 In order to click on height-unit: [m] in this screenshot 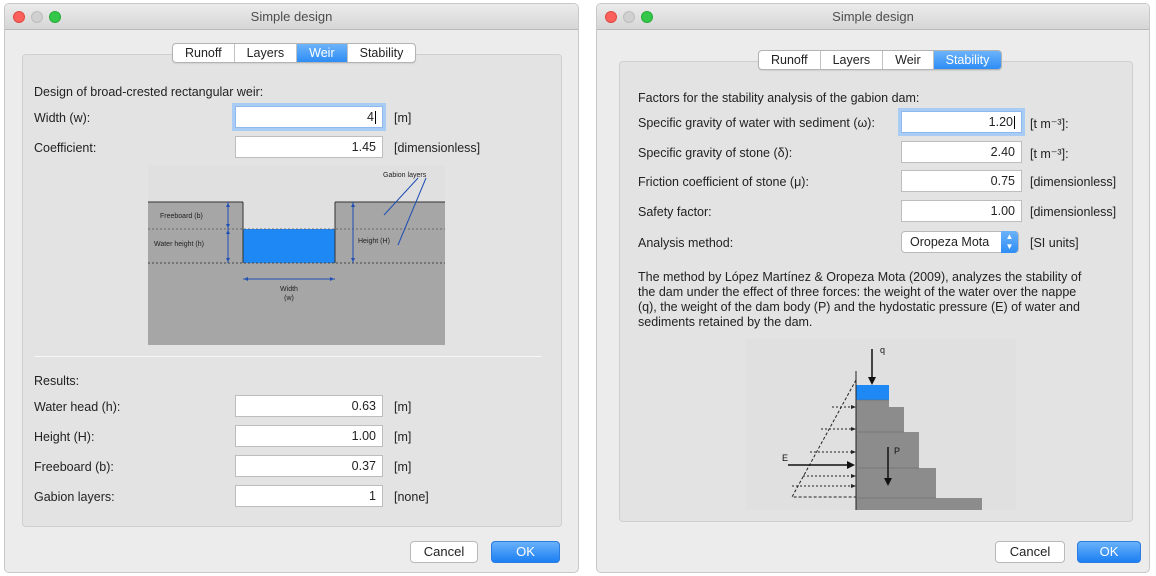, I will do `click(403, 437)`.